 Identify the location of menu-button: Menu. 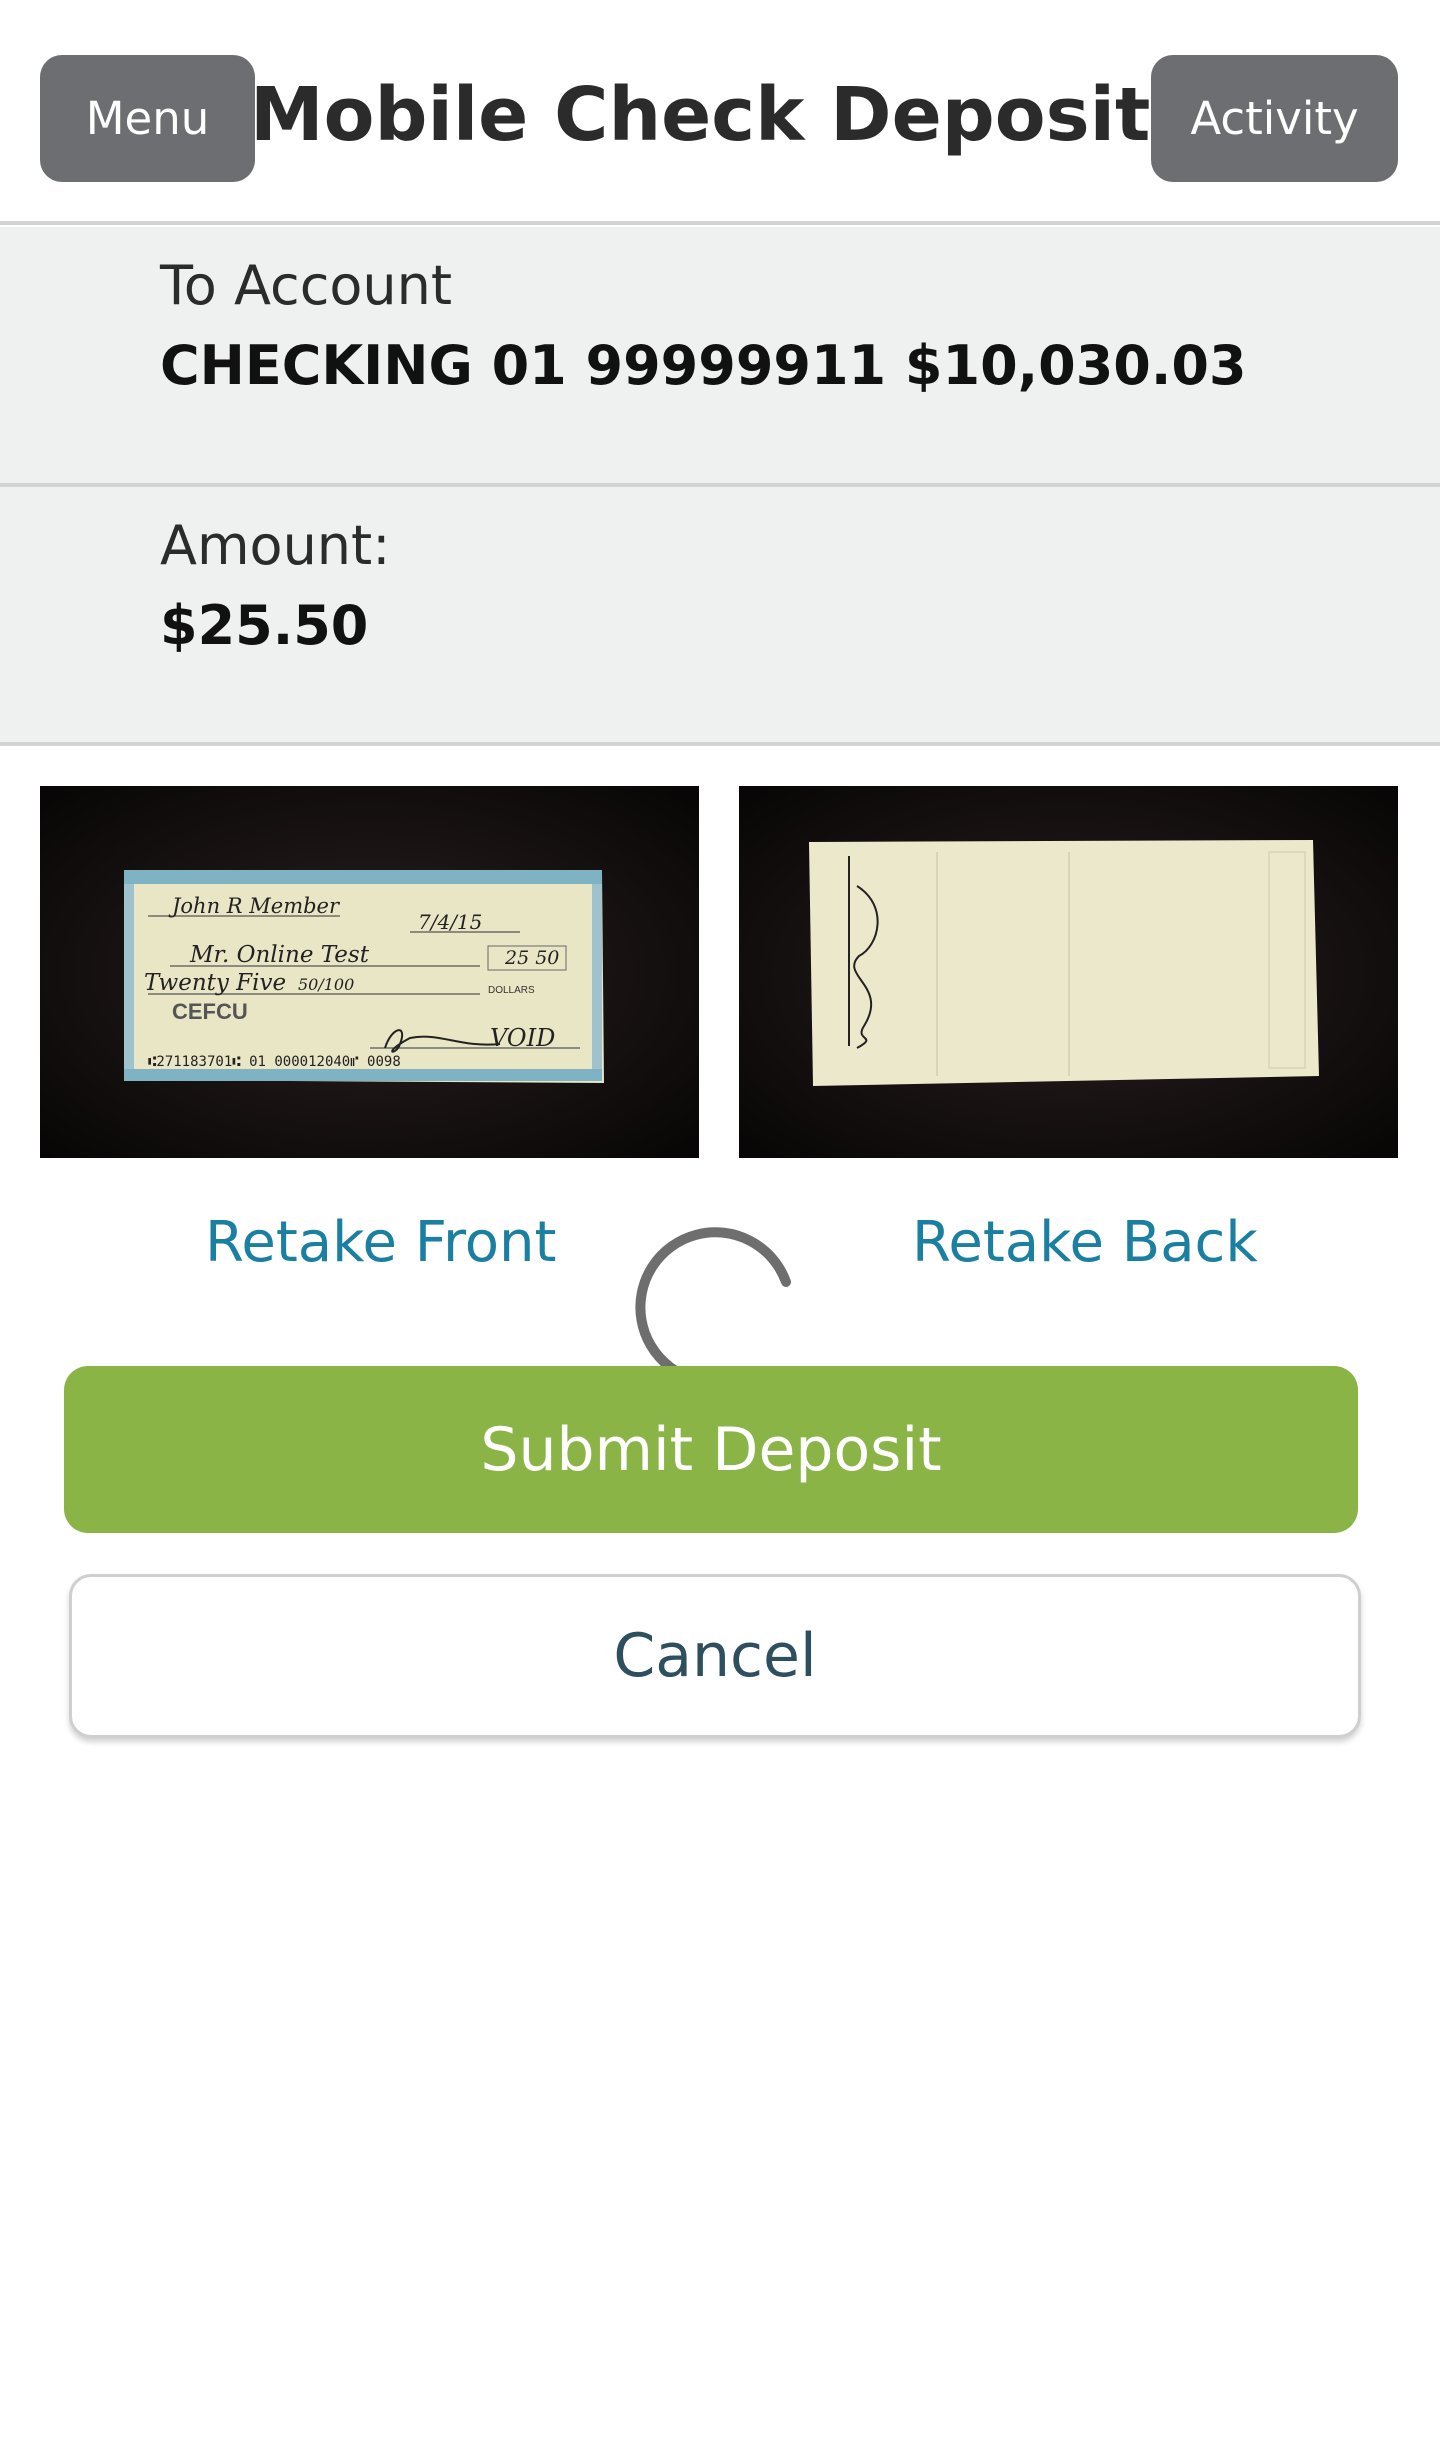
(147, 118).